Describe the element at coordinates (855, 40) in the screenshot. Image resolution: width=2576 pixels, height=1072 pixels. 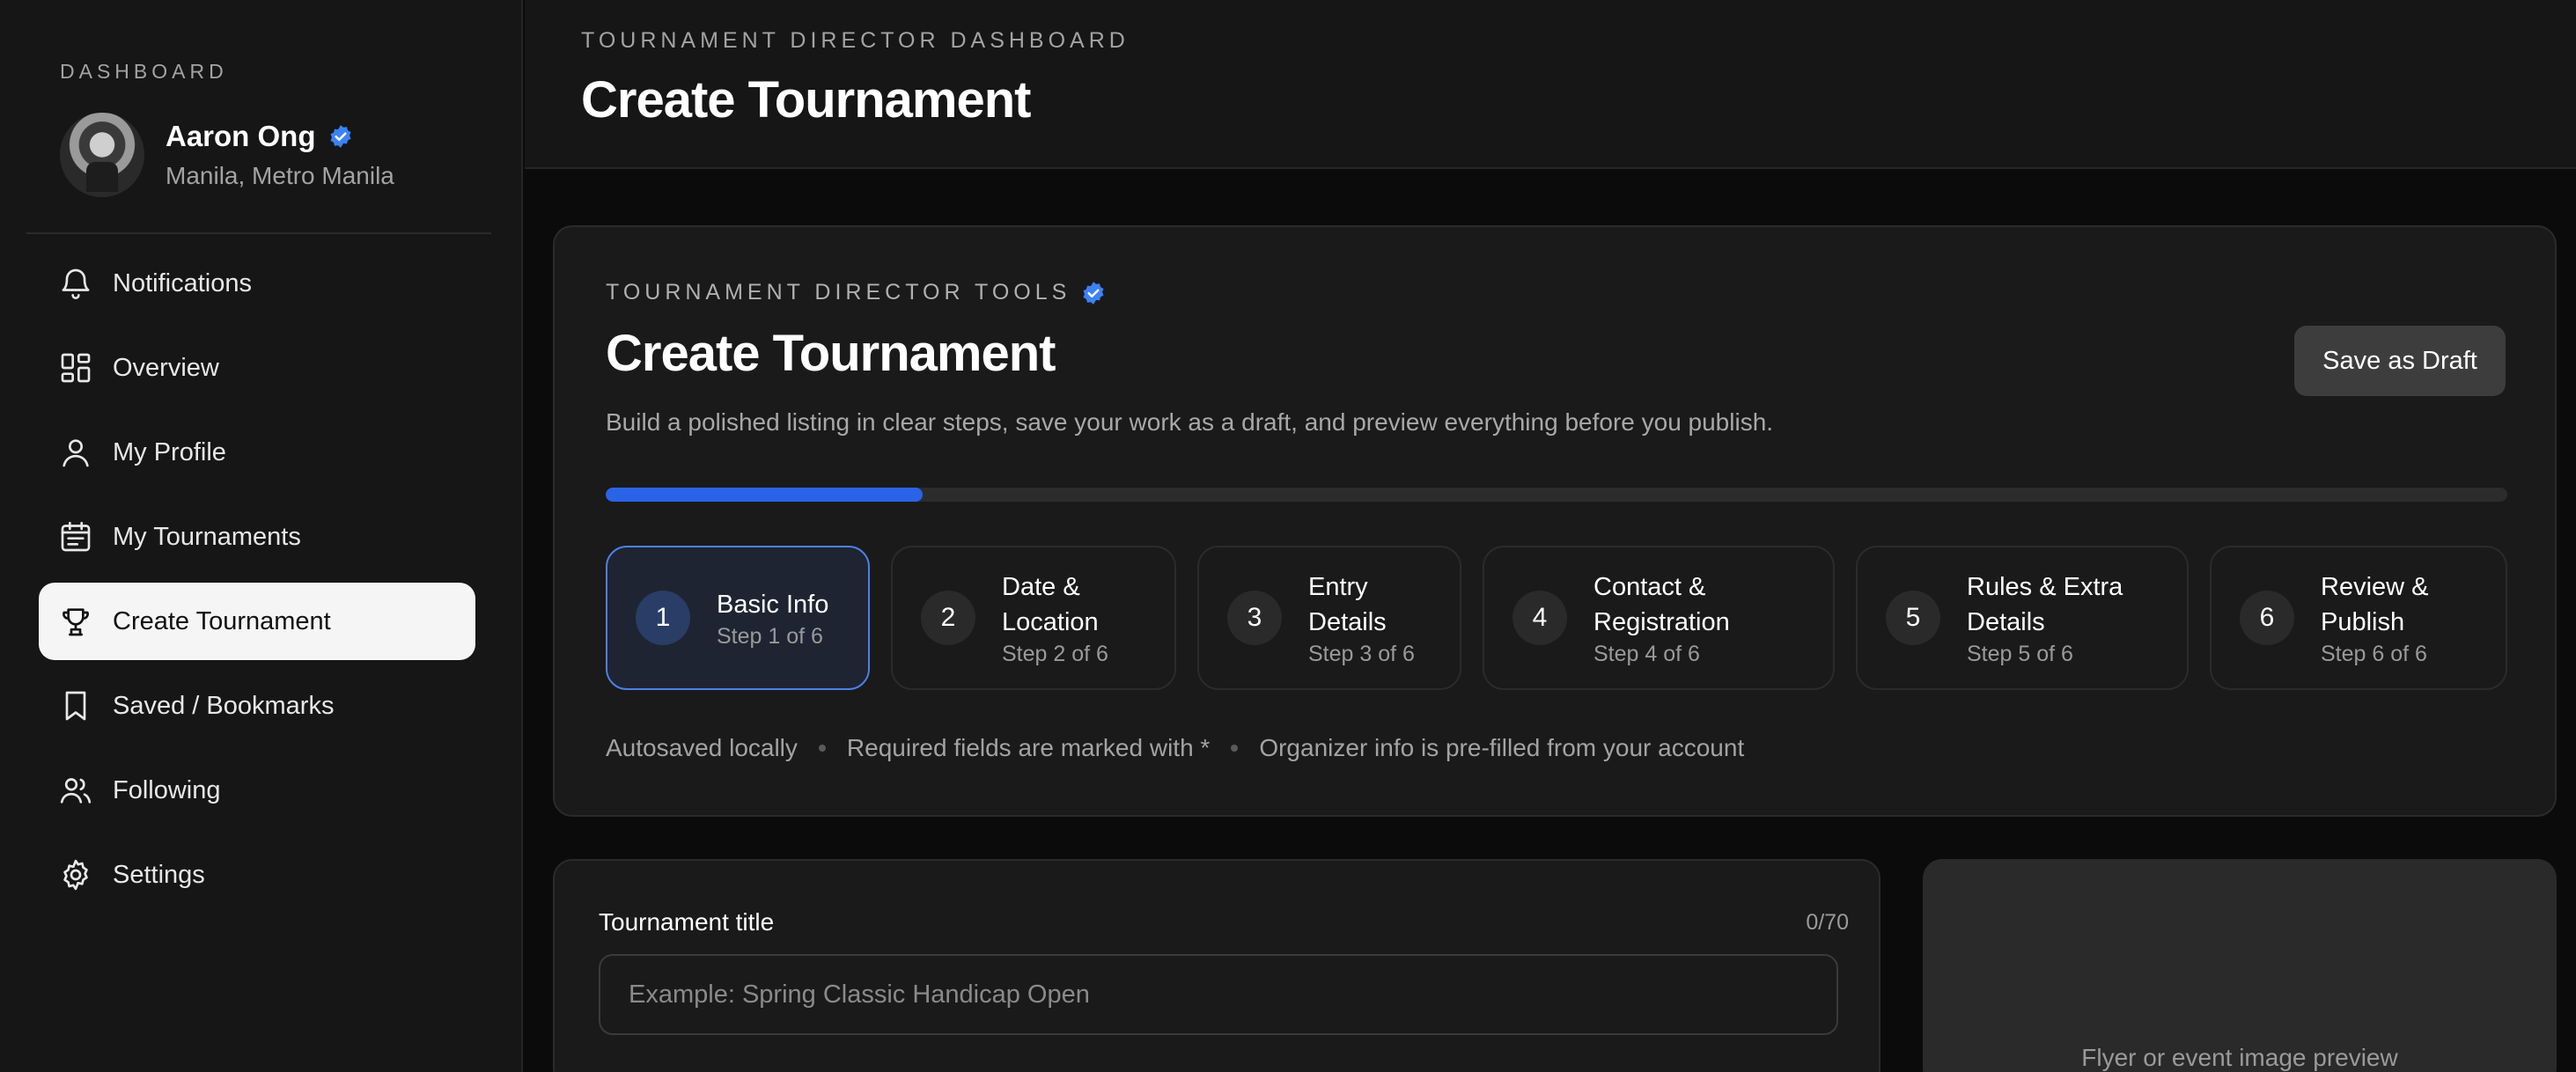
I see `header-eyebrow: TOURNAMENT DIRECTOR DASHBOARD` at that location.